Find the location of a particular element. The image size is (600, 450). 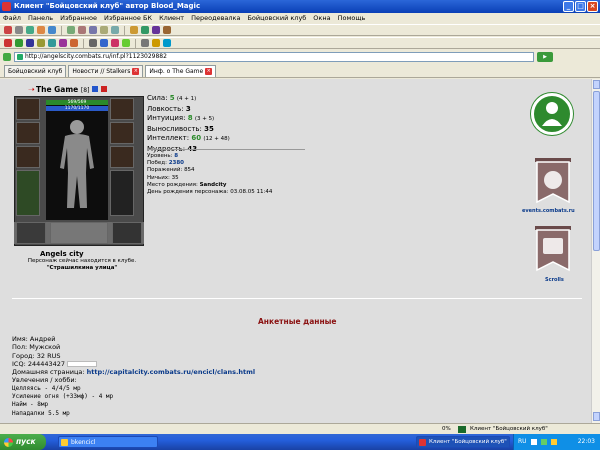

scroll-icon is located at coordinates (30, 43).